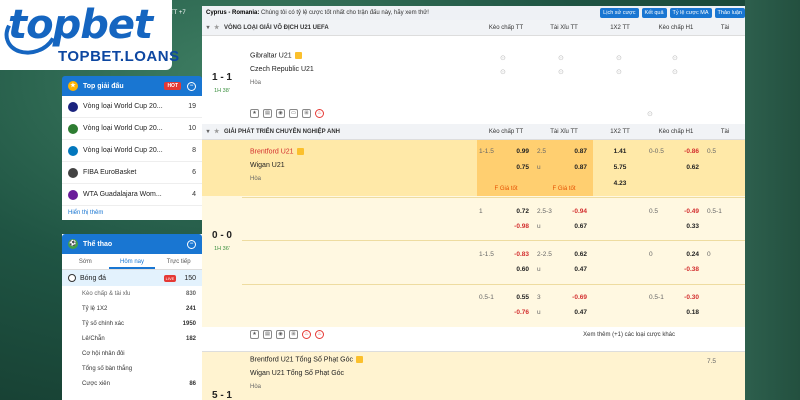 The image size is (800, 400). I want to click on match-score: 0 - 0, so click(221, 235).